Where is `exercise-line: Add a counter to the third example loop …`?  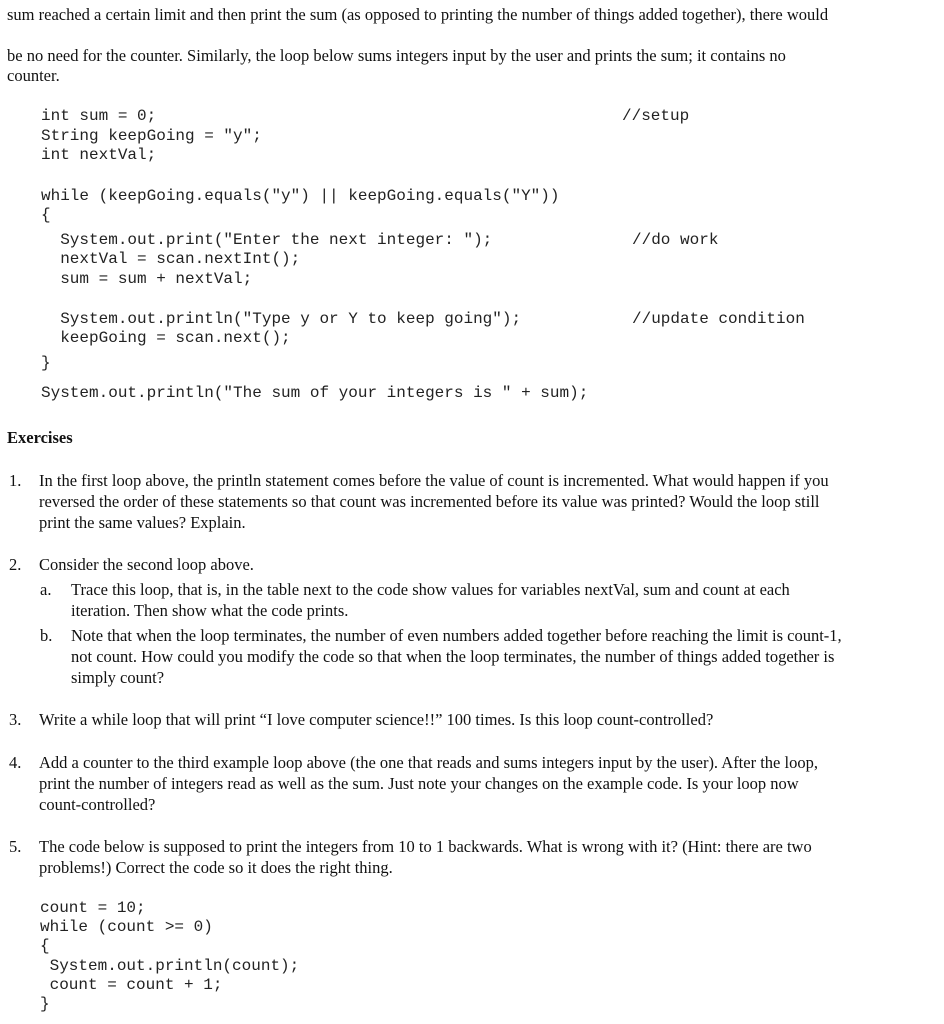 exercise-line: Add a counter to the third example loop … is located at coordinates (428, 762).